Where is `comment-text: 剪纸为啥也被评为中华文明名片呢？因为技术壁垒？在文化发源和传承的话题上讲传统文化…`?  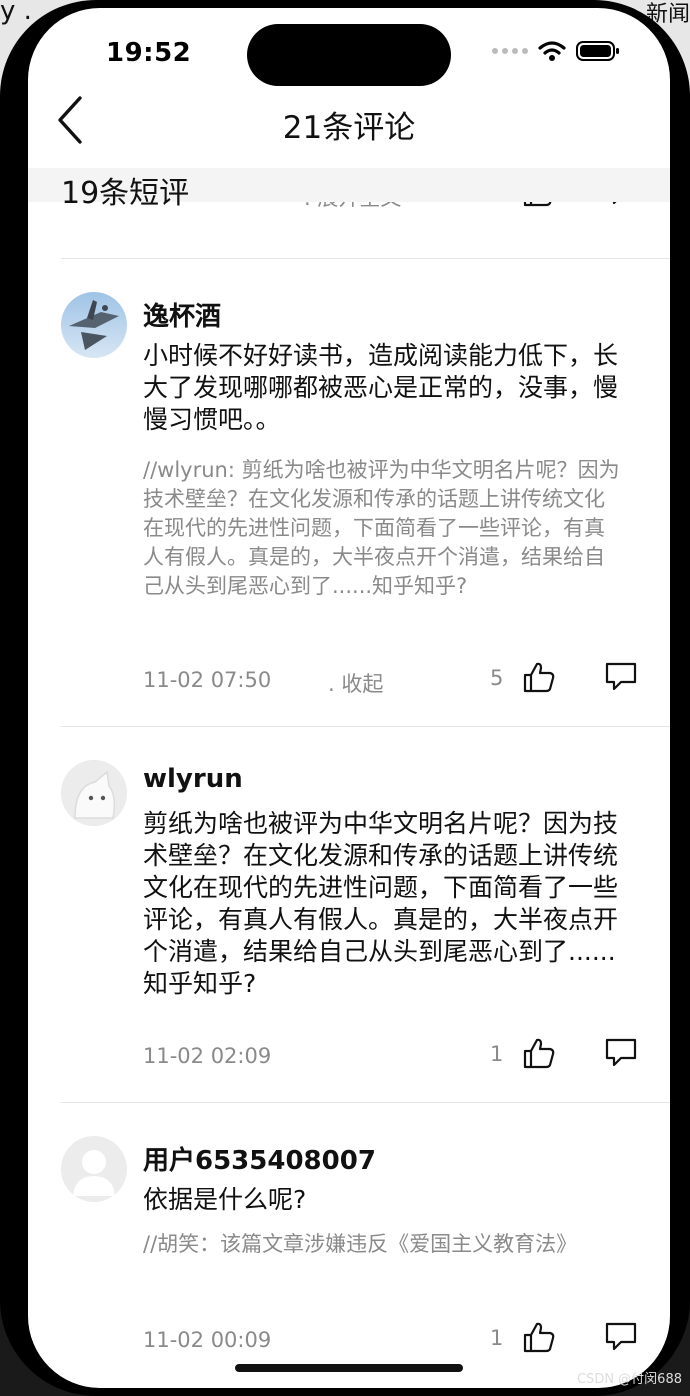 comment-text: 剪纸为啥也被评为中华文明名片呢？因为技术壁垒？在文化发源和传承的话题上讲传统文化… is located at coordinates (381, 903).